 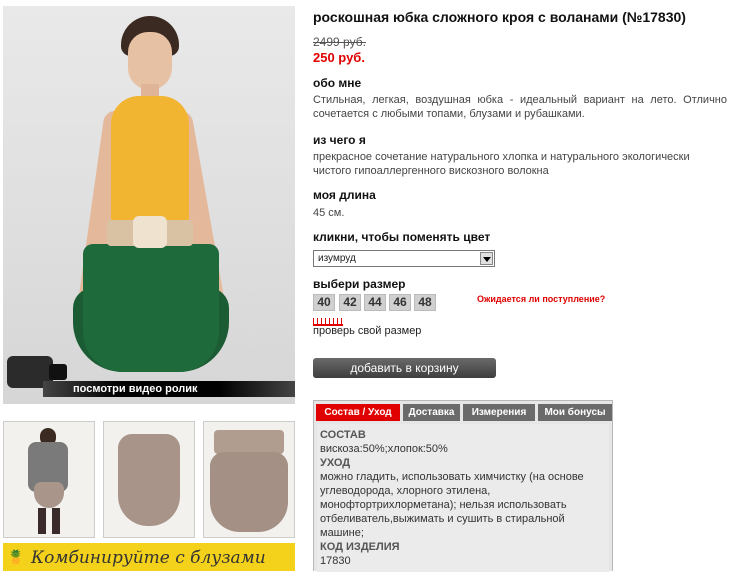 I want to click on combine-banner-text: Комбинируйте с блузами, so click(x=148, y=558).